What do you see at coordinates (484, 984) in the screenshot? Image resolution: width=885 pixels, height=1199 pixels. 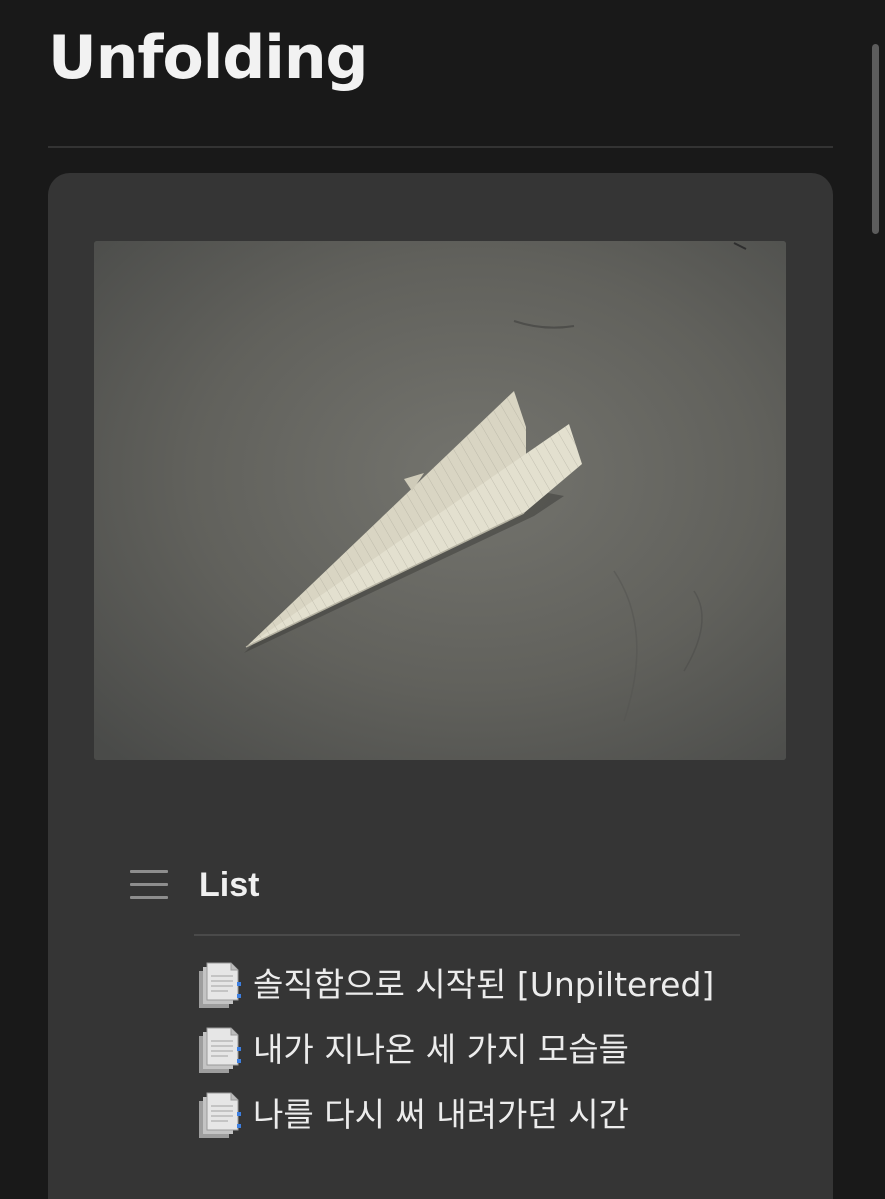 I see `list-item-label: 솔직함으로 시작된 [Unpiltered]` at bounding box center [484, 984].